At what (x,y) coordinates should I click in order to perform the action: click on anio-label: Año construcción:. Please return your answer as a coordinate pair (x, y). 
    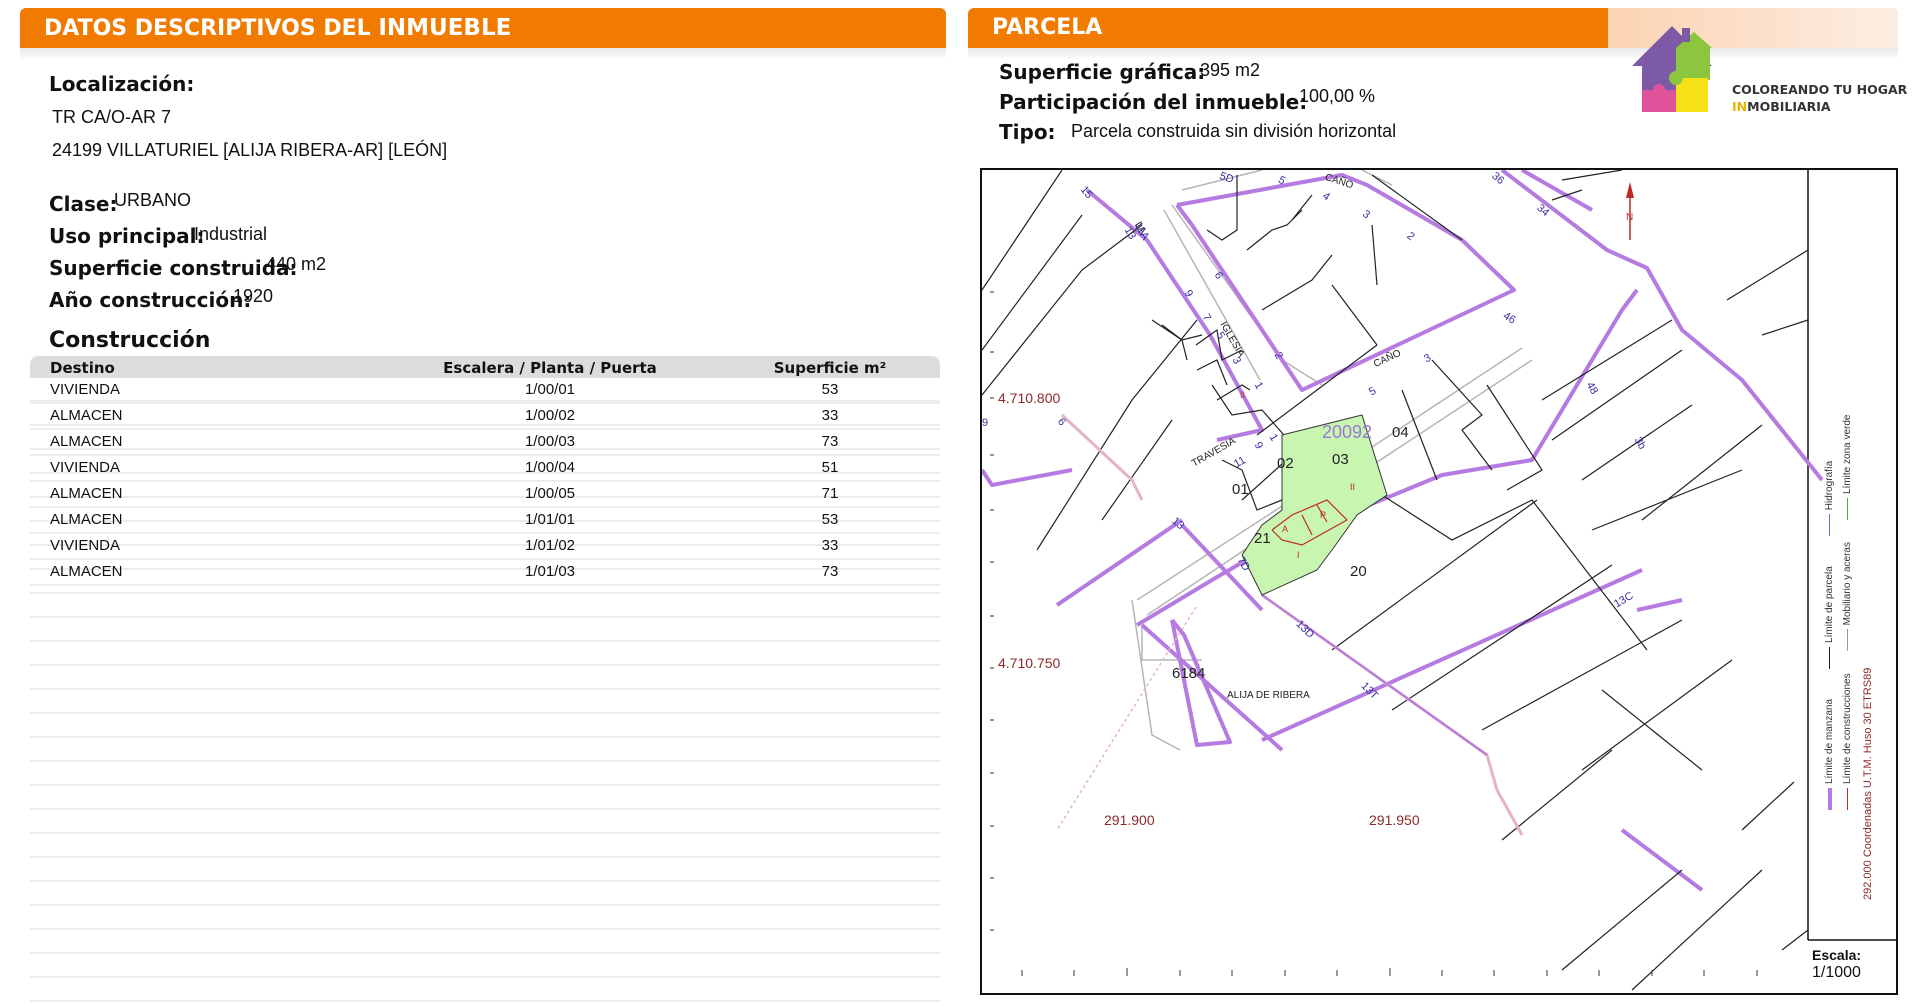
    Looking at the image, I should click on (150, 300).